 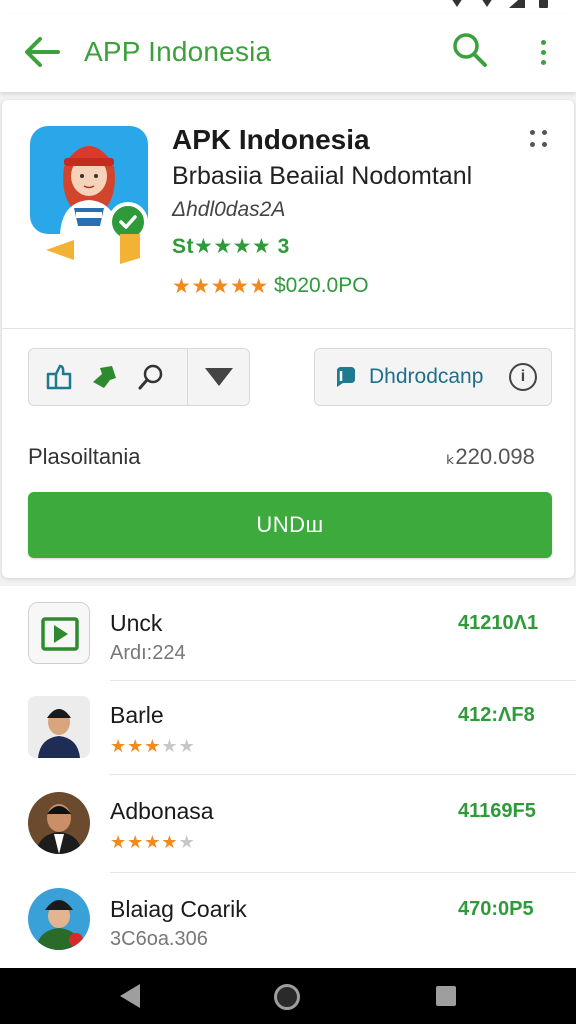 I want to click on share-button, so click(x=59, y=377).